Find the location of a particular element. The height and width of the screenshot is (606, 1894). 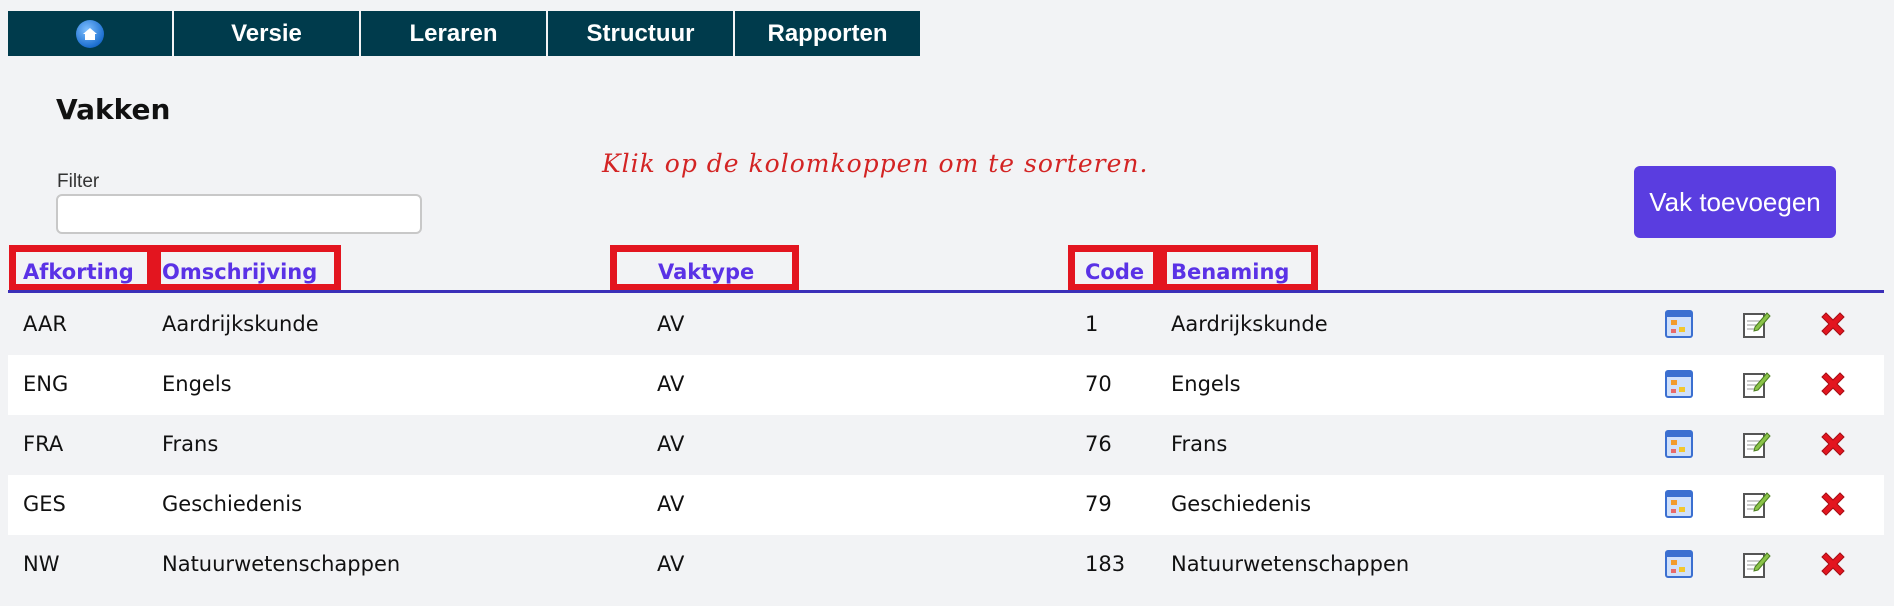

table-row: GES Geschiedenis AV 79 Geschiedenis is located at coordinates (946, 505).